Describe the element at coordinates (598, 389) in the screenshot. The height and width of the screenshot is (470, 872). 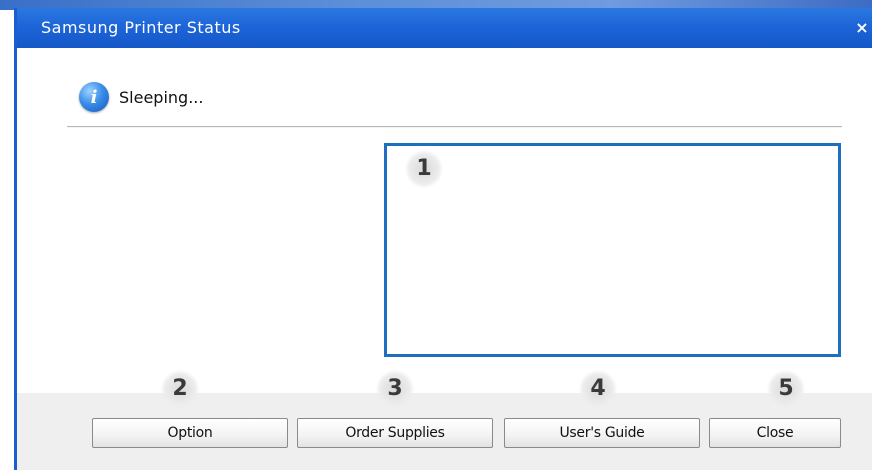
I see `callout-4: 4` at that location.